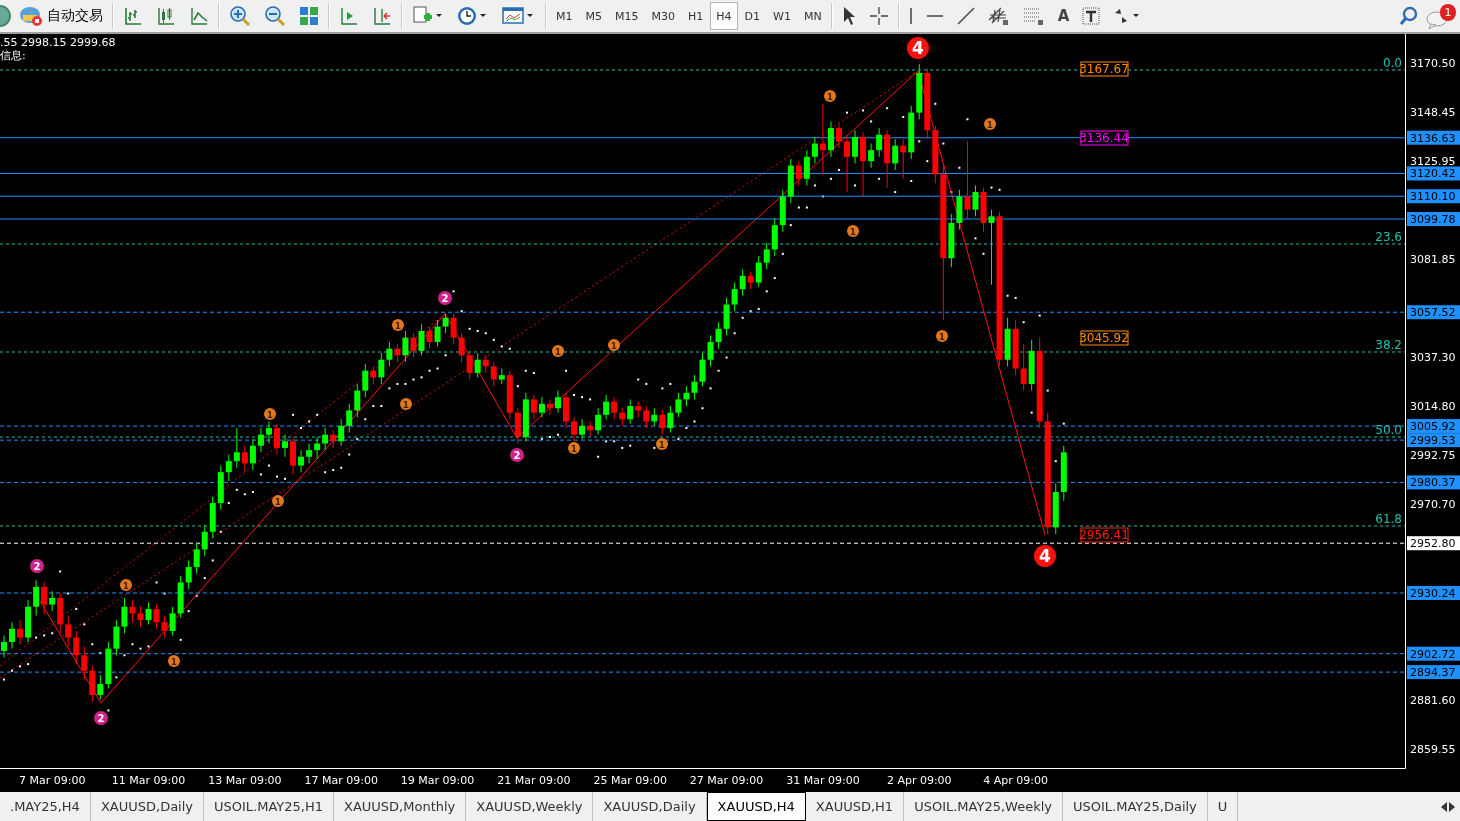 This screenshot has height=821, width=1460. Describe the element at coordinates (1388, 237) in the screenshot. I see `fibonacci-level-label: 23.6` at that location.